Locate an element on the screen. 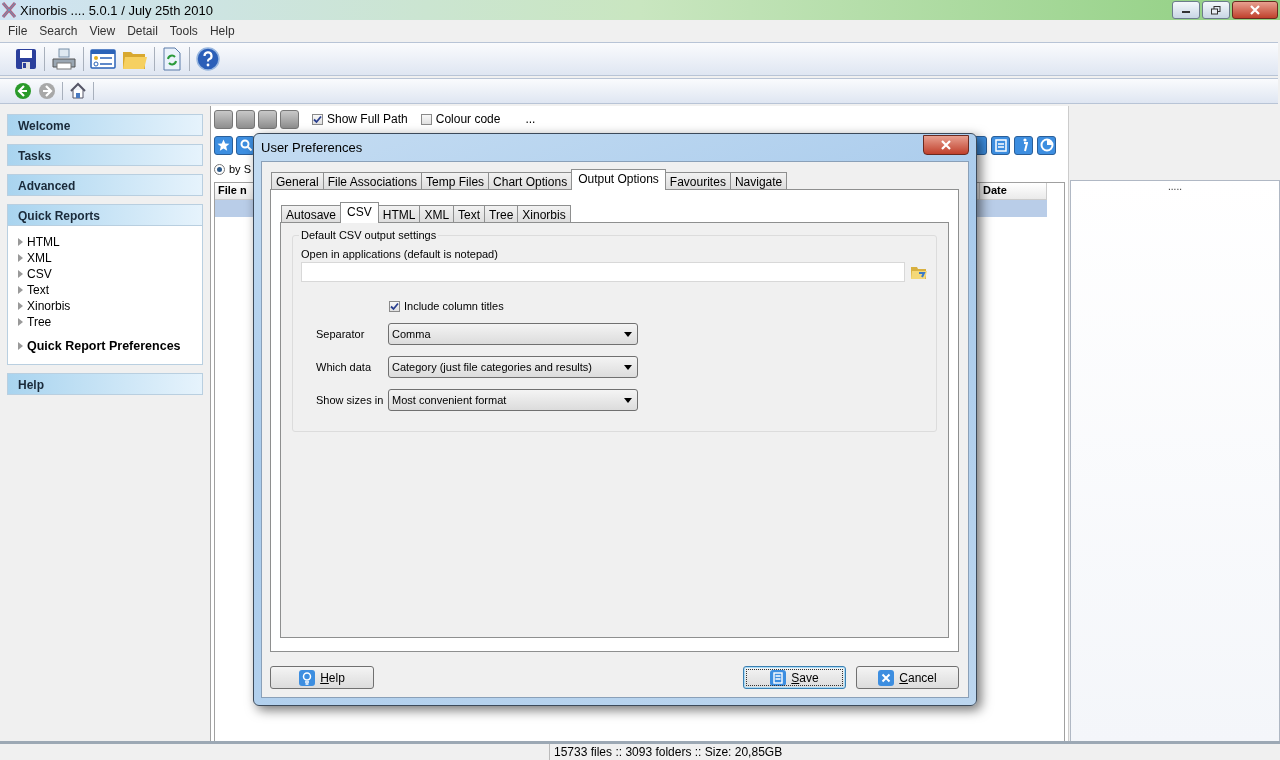 Image resolution: width=1280 pixels, height=760 pixels. dialog-title: User Preferences is located at coordinates (312, 147).